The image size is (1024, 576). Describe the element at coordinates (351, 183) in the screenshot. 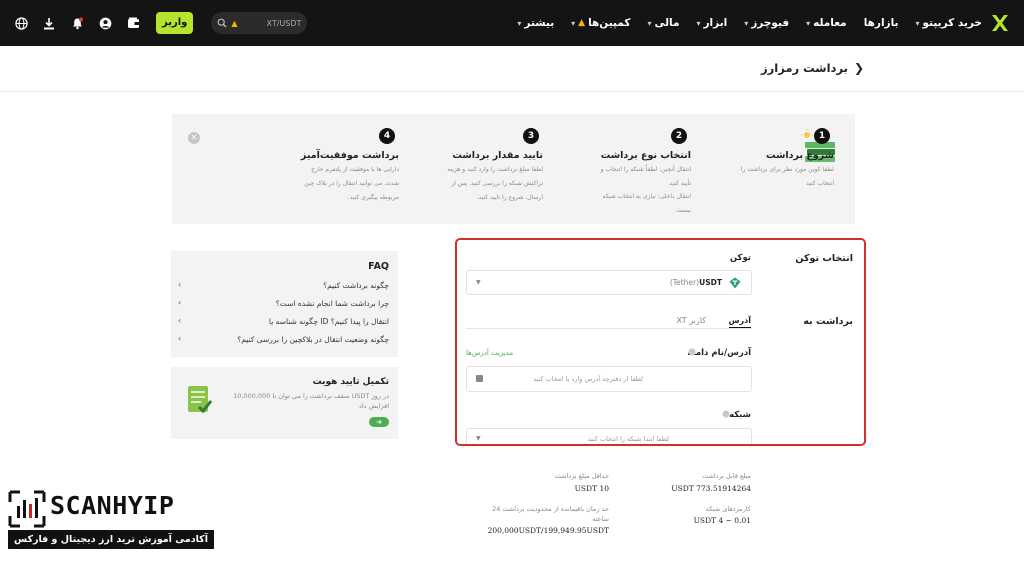

I see `step-description: شدند. می توانید انتقال را در بلاک چین` at that location.